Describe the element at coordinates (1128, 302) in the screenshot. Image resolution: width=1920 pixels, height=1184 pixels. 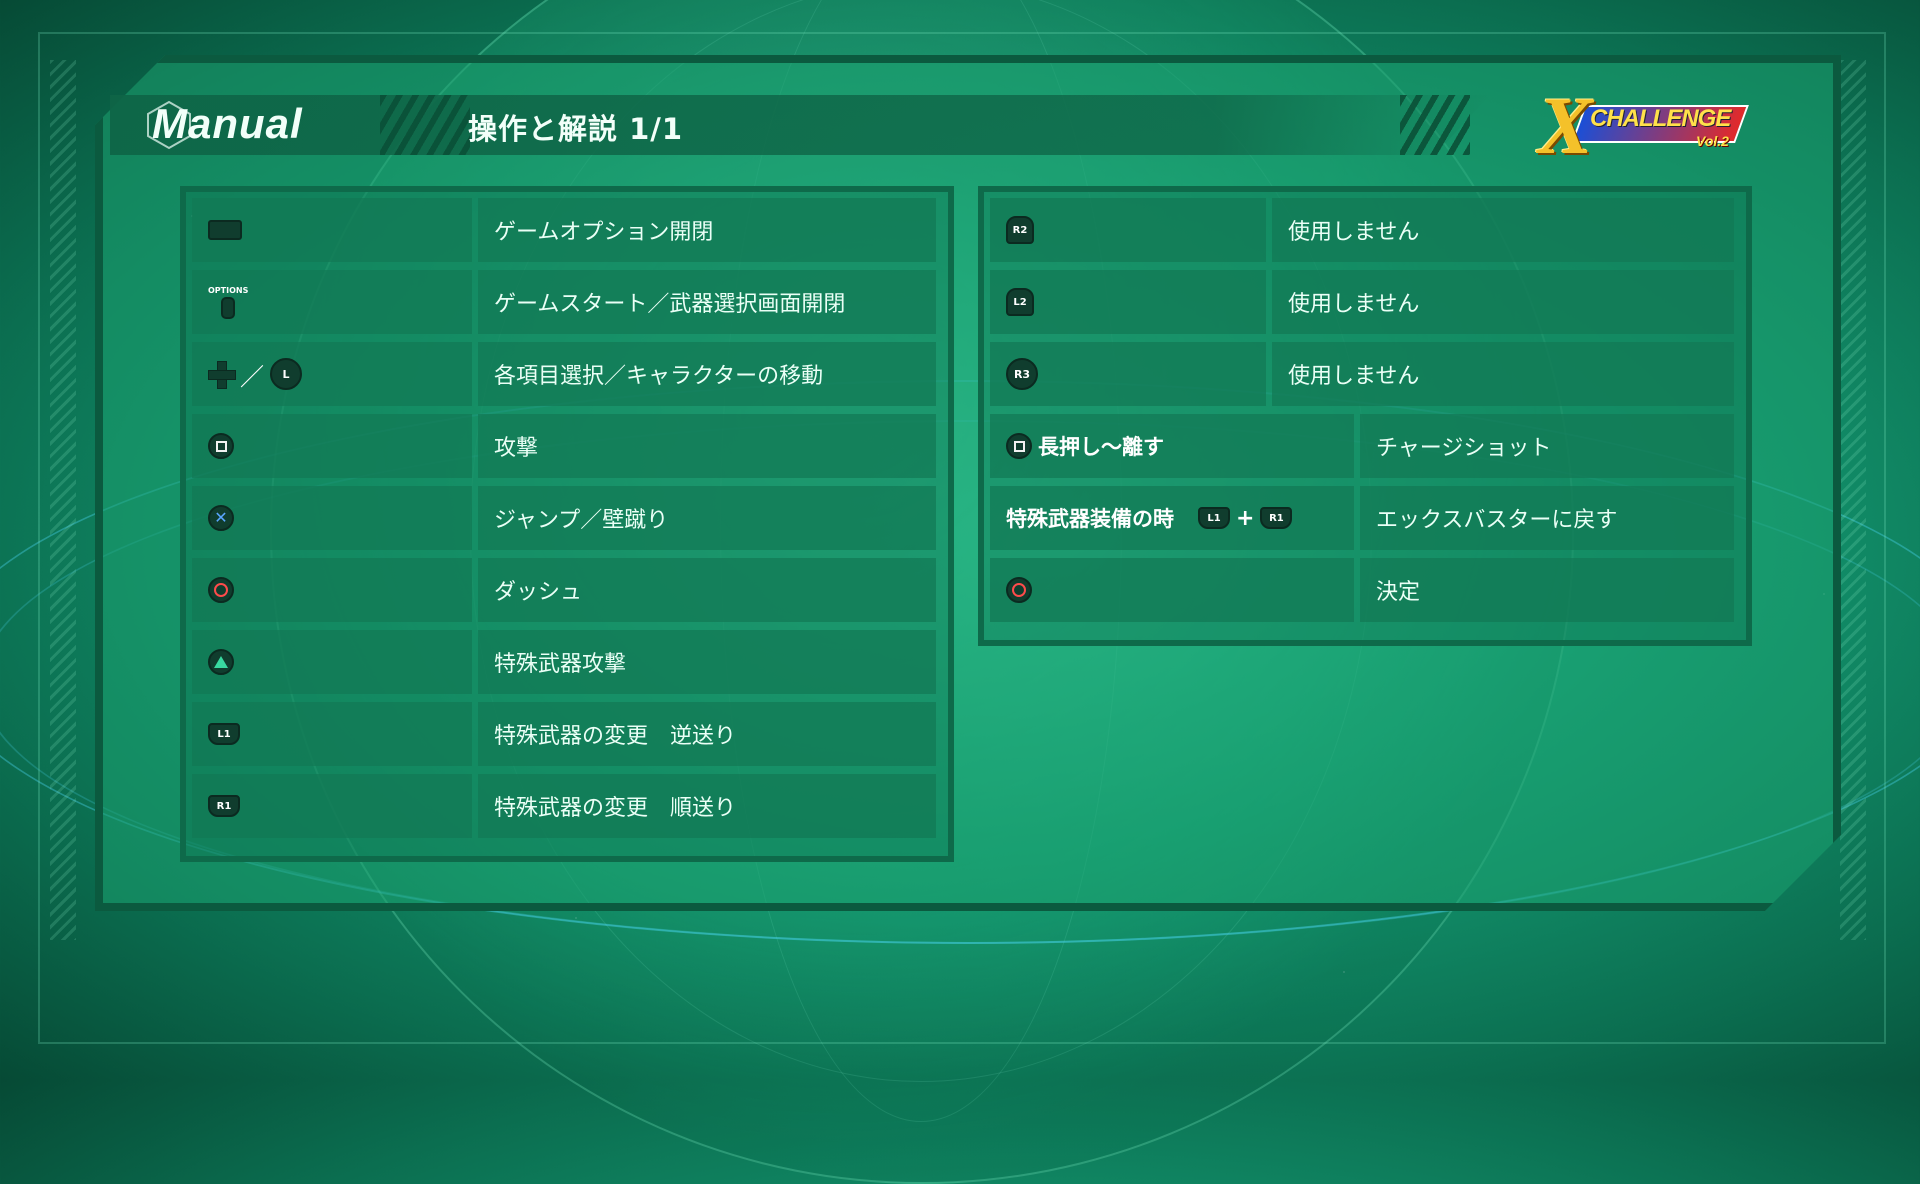
I see `button-cell: L2` at that location.